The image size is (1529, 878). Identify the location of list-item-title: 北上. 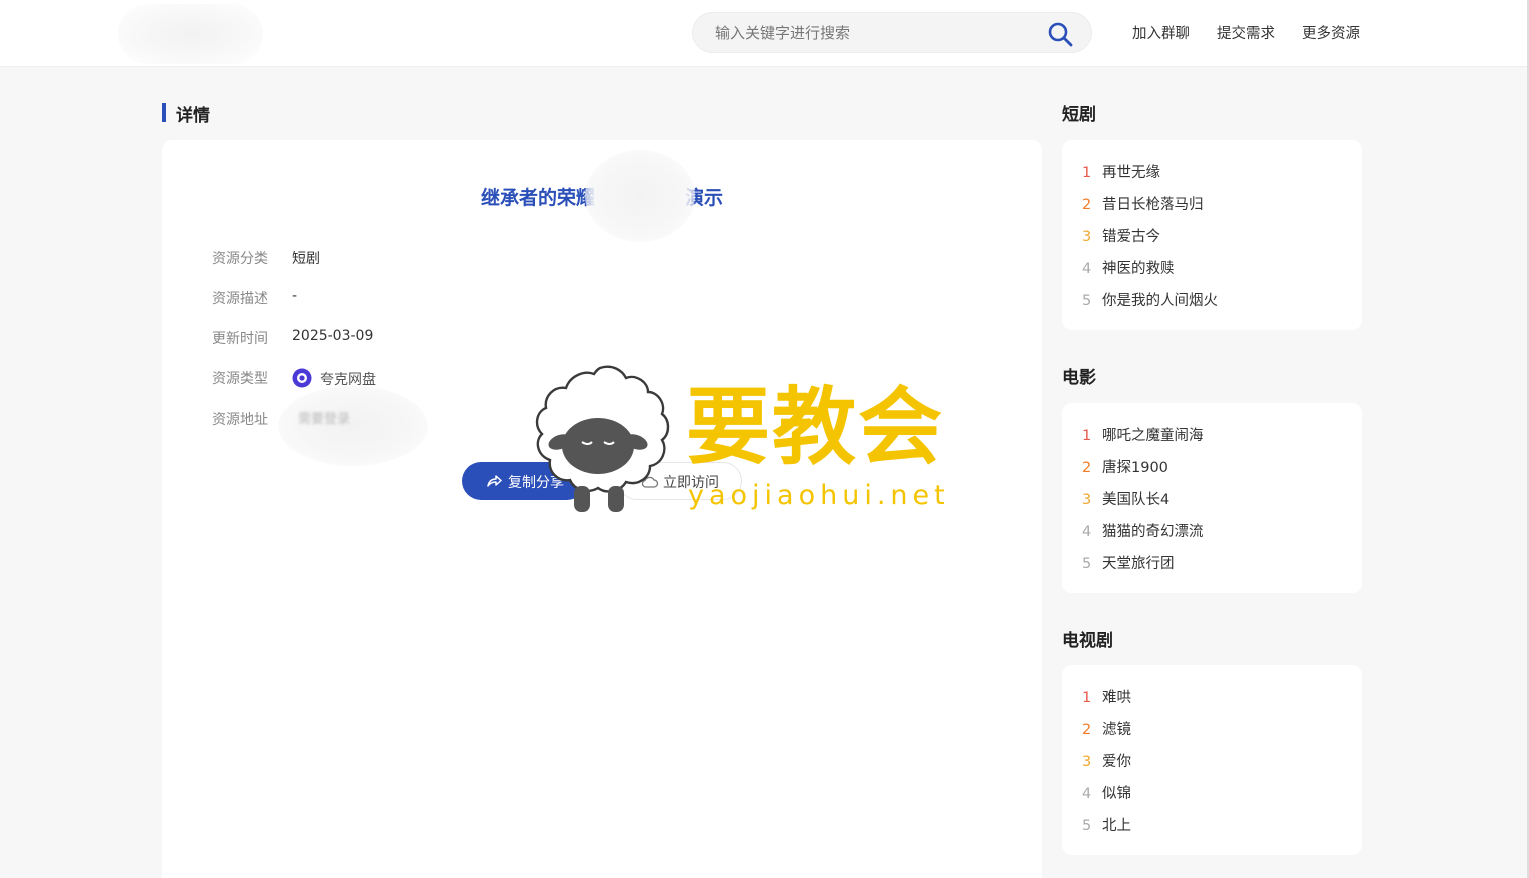
(1116, 826).